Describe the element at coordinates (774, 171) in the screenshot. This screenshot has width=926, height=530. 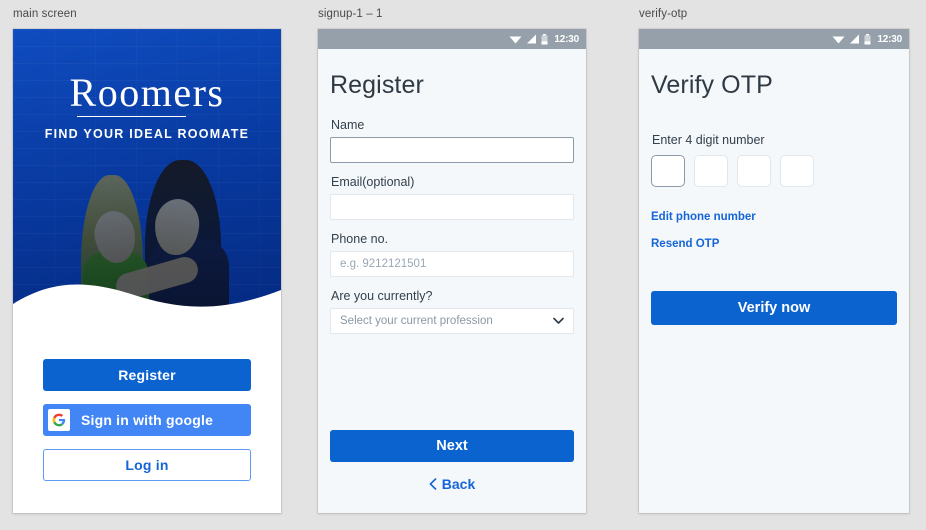
I see `otp-input-group` at that location.